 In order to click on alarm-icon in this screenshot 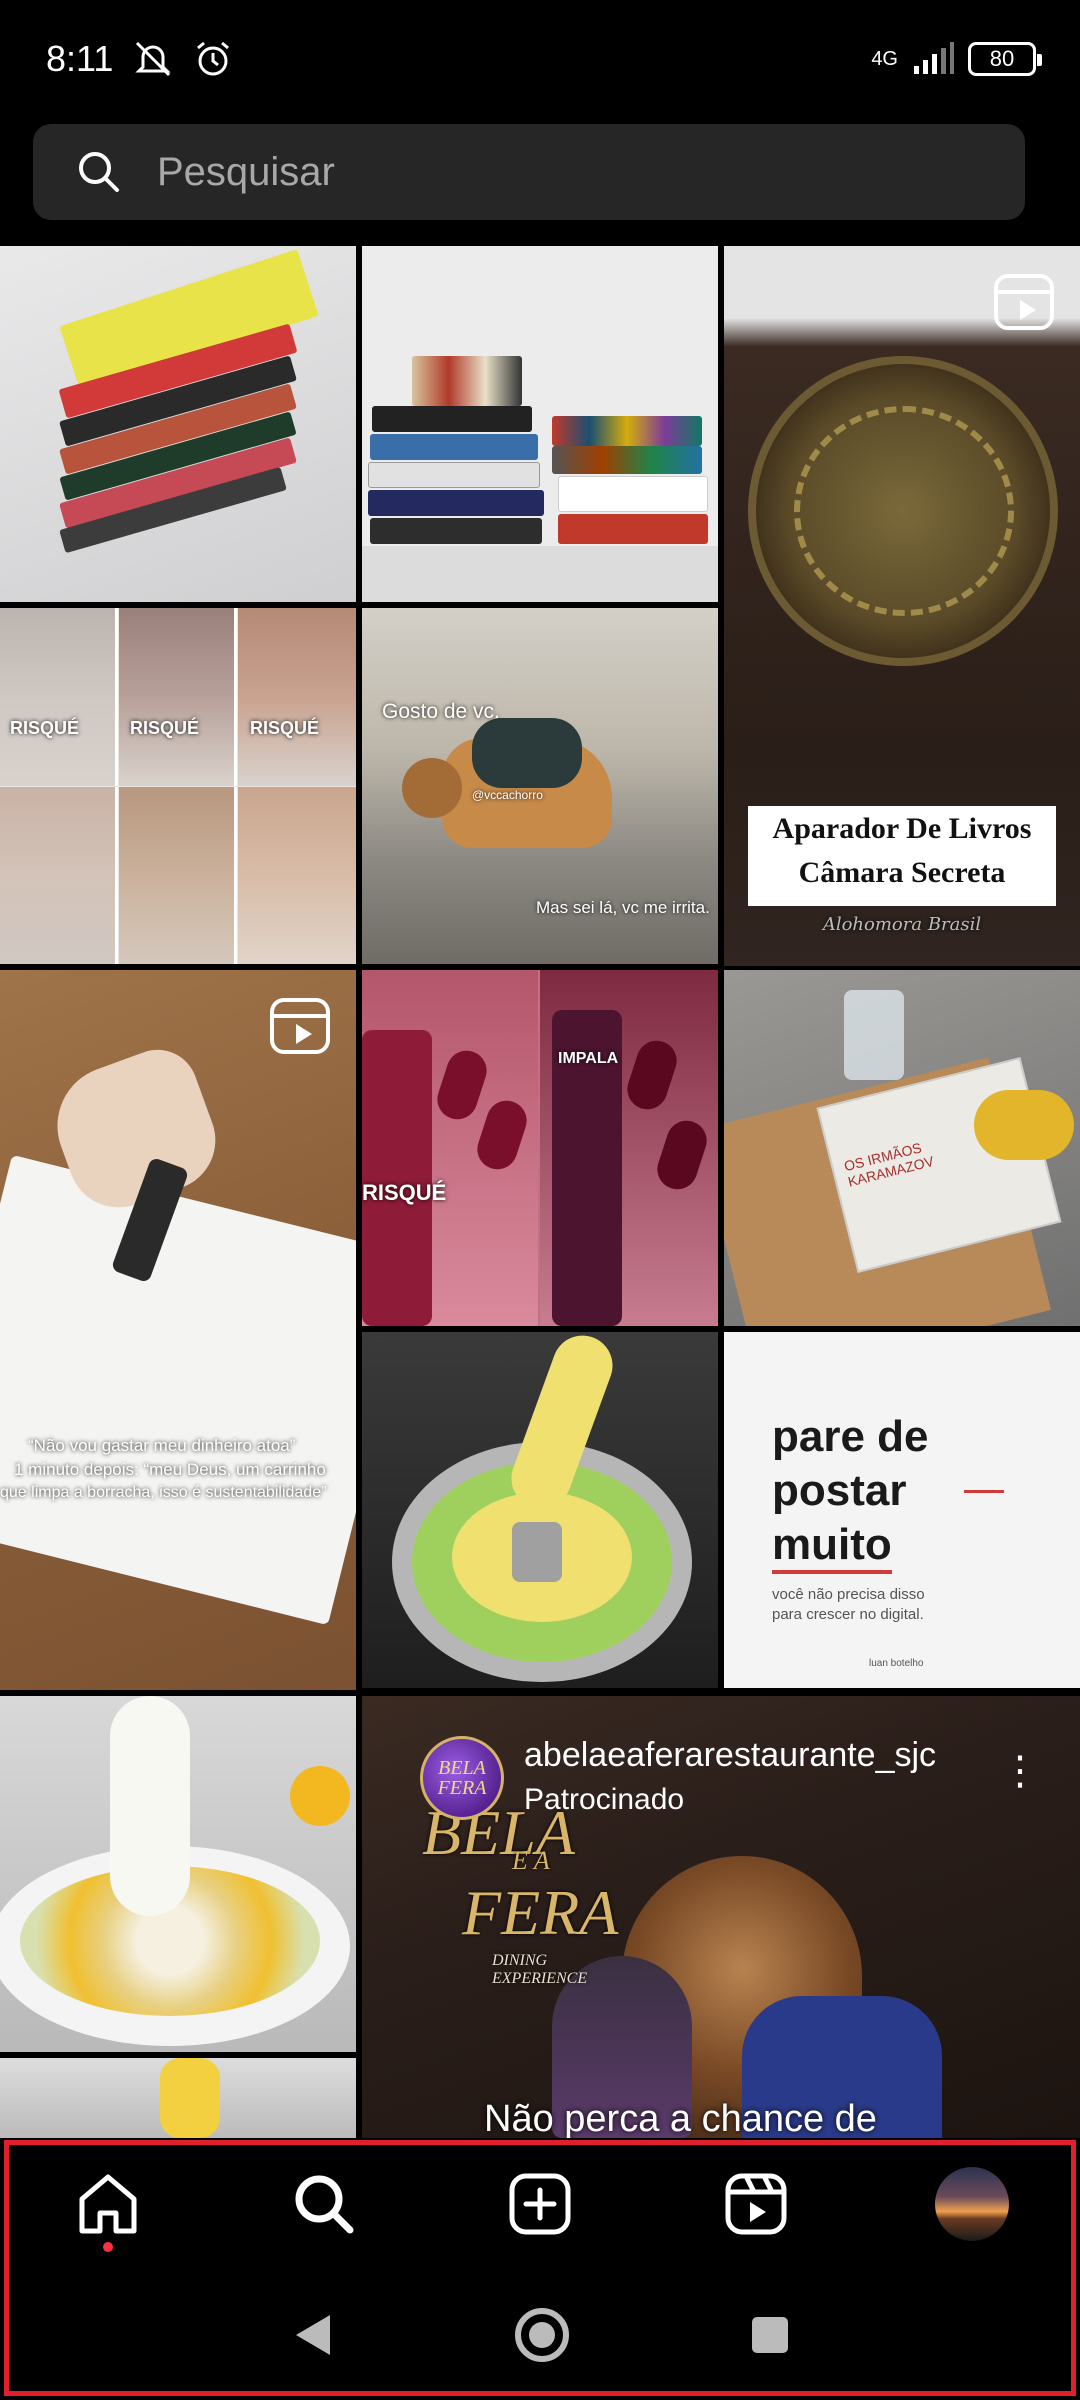, I will do `click(213, 58)`.